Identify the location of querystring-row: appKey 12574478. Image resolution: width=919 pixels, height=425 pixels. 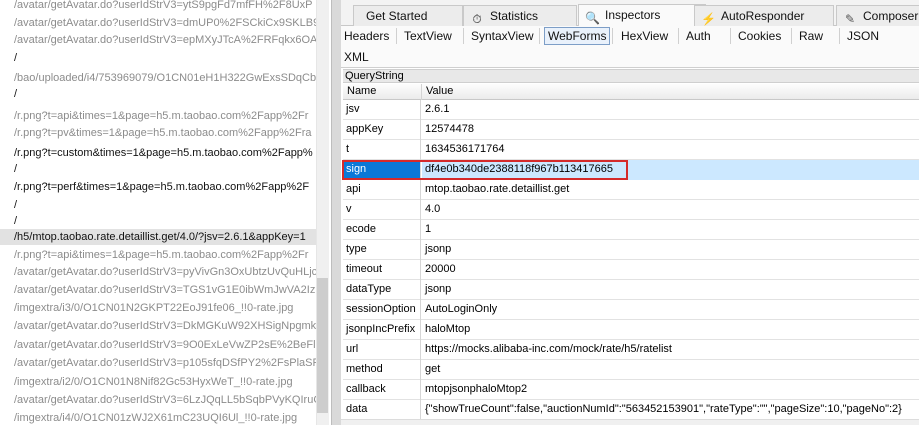
(631, 130).